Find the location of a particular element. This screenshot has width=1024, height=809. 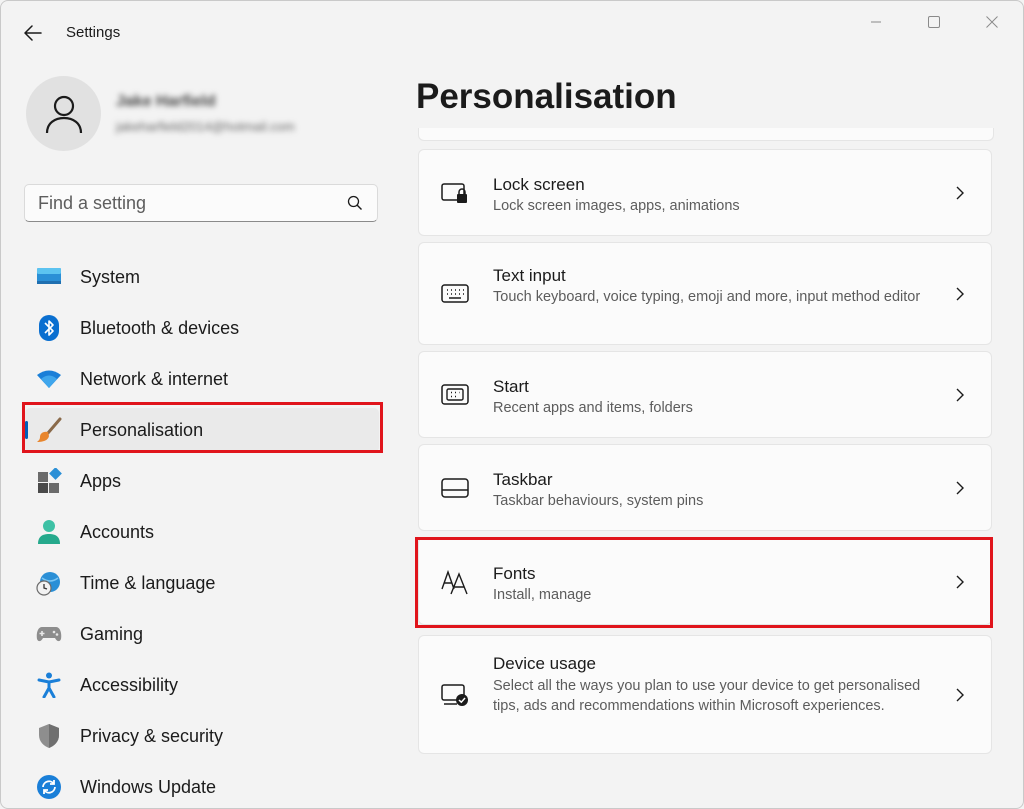

shield-icon is located at coordinates (49, 736).